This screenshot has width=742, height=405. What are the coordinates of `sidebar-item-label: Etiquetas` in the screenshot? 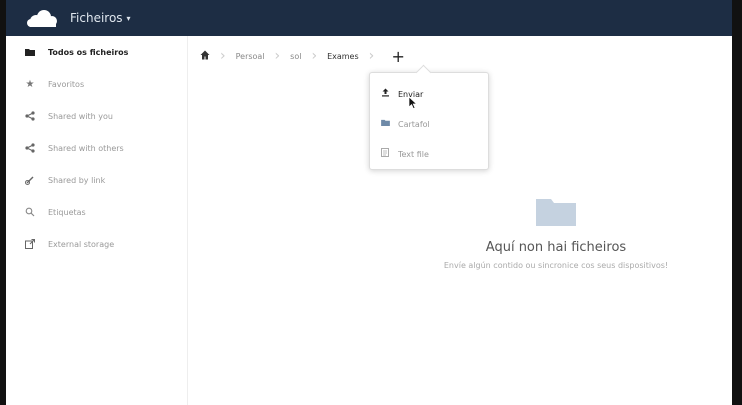 It's located at (67, 212).